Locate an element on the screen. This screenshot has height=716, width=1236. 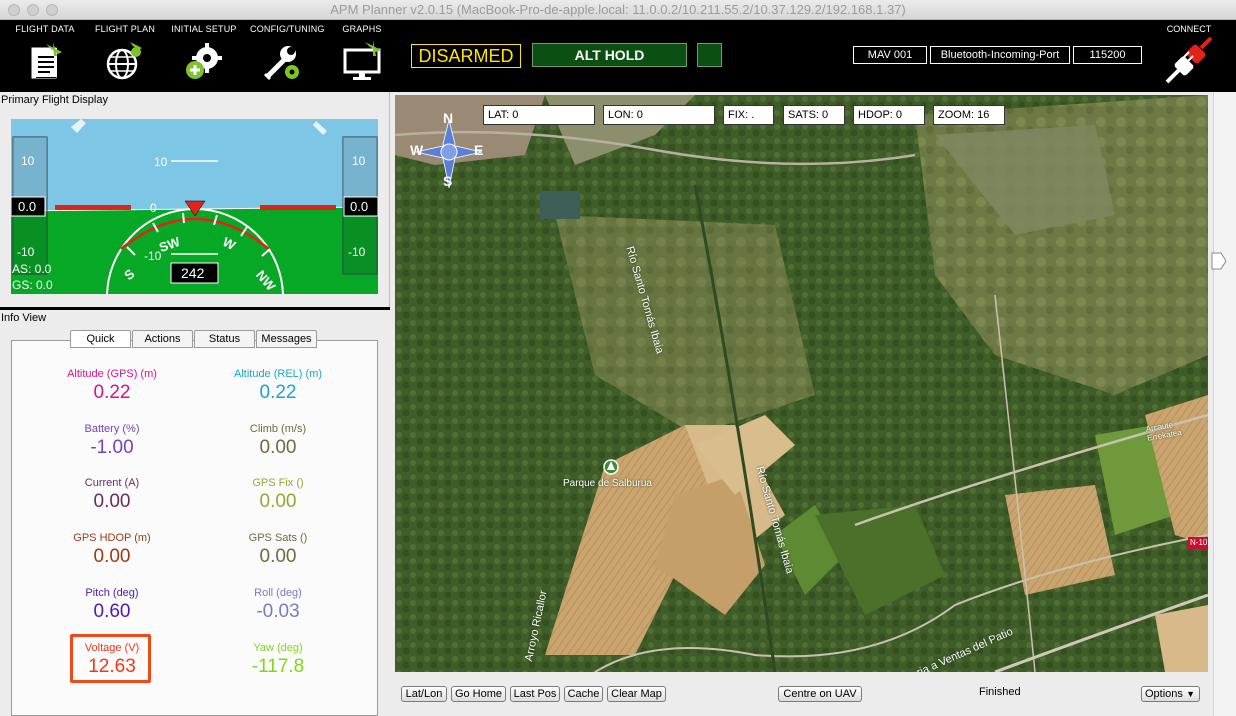
airspeed-label: AS: 0.0 is located at coordinates (32, 269).